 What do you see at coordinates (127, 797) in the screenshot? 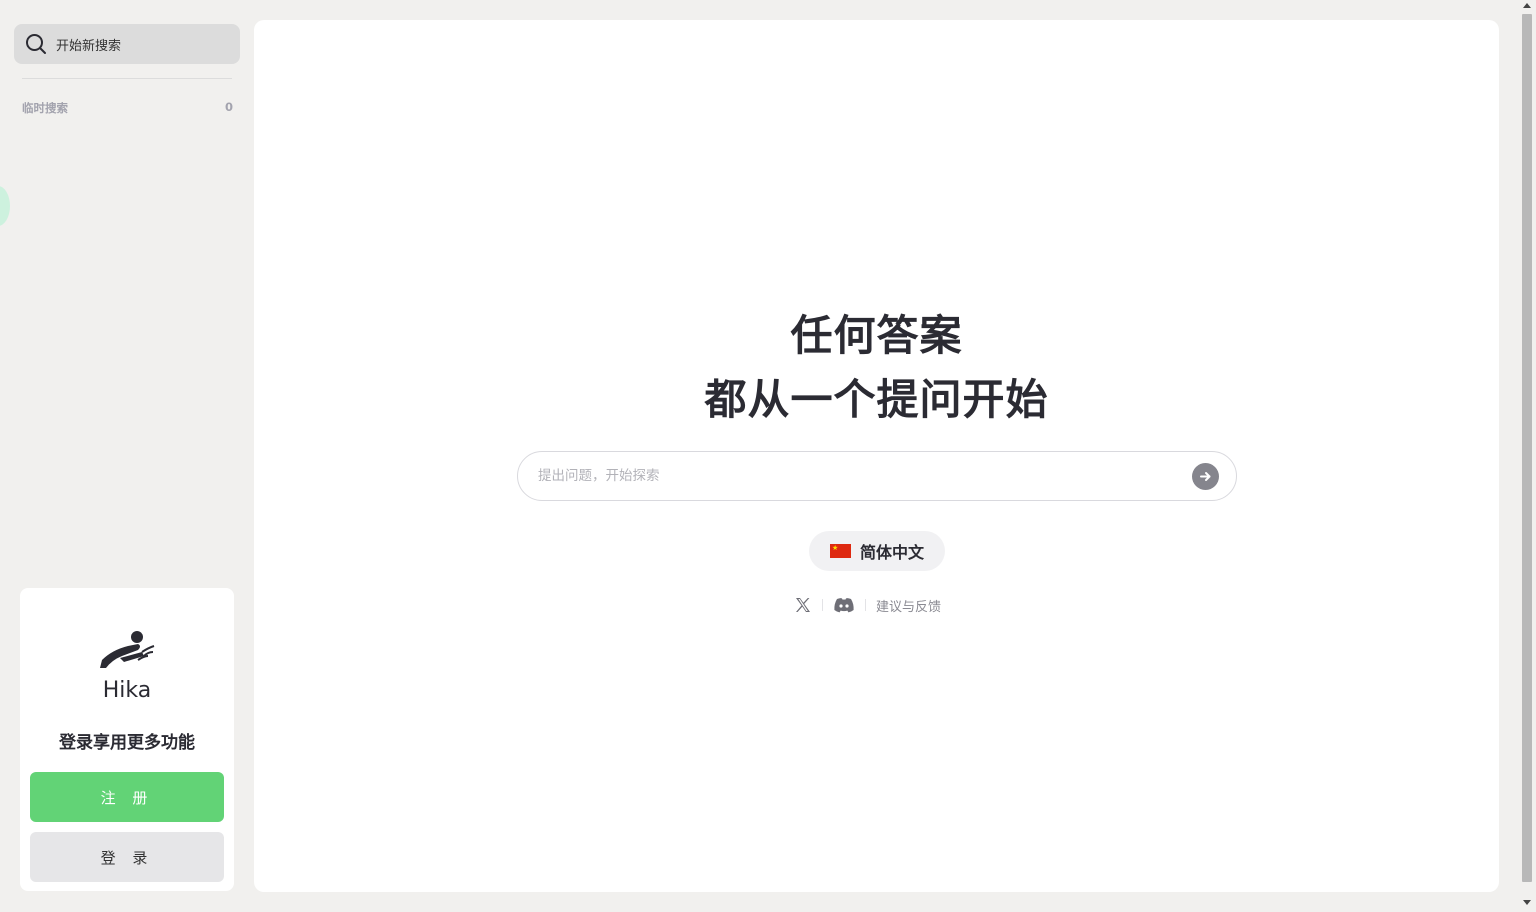
I see `signup-button: 注 册` at bounding box center [127, 797].